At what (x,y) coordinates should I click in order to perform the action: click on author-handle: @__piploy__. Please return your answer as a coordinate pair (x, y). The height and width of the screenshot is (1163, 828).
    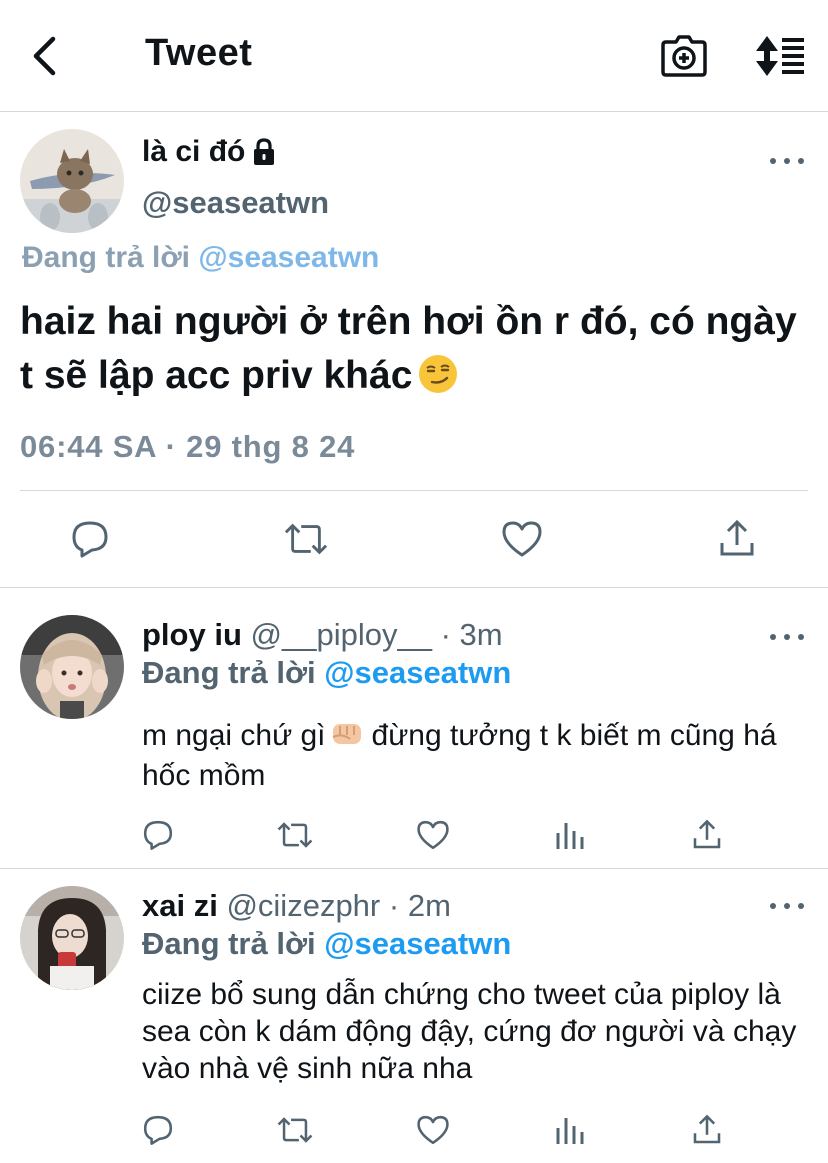
    Looking at the image, I should click on (341, 634).